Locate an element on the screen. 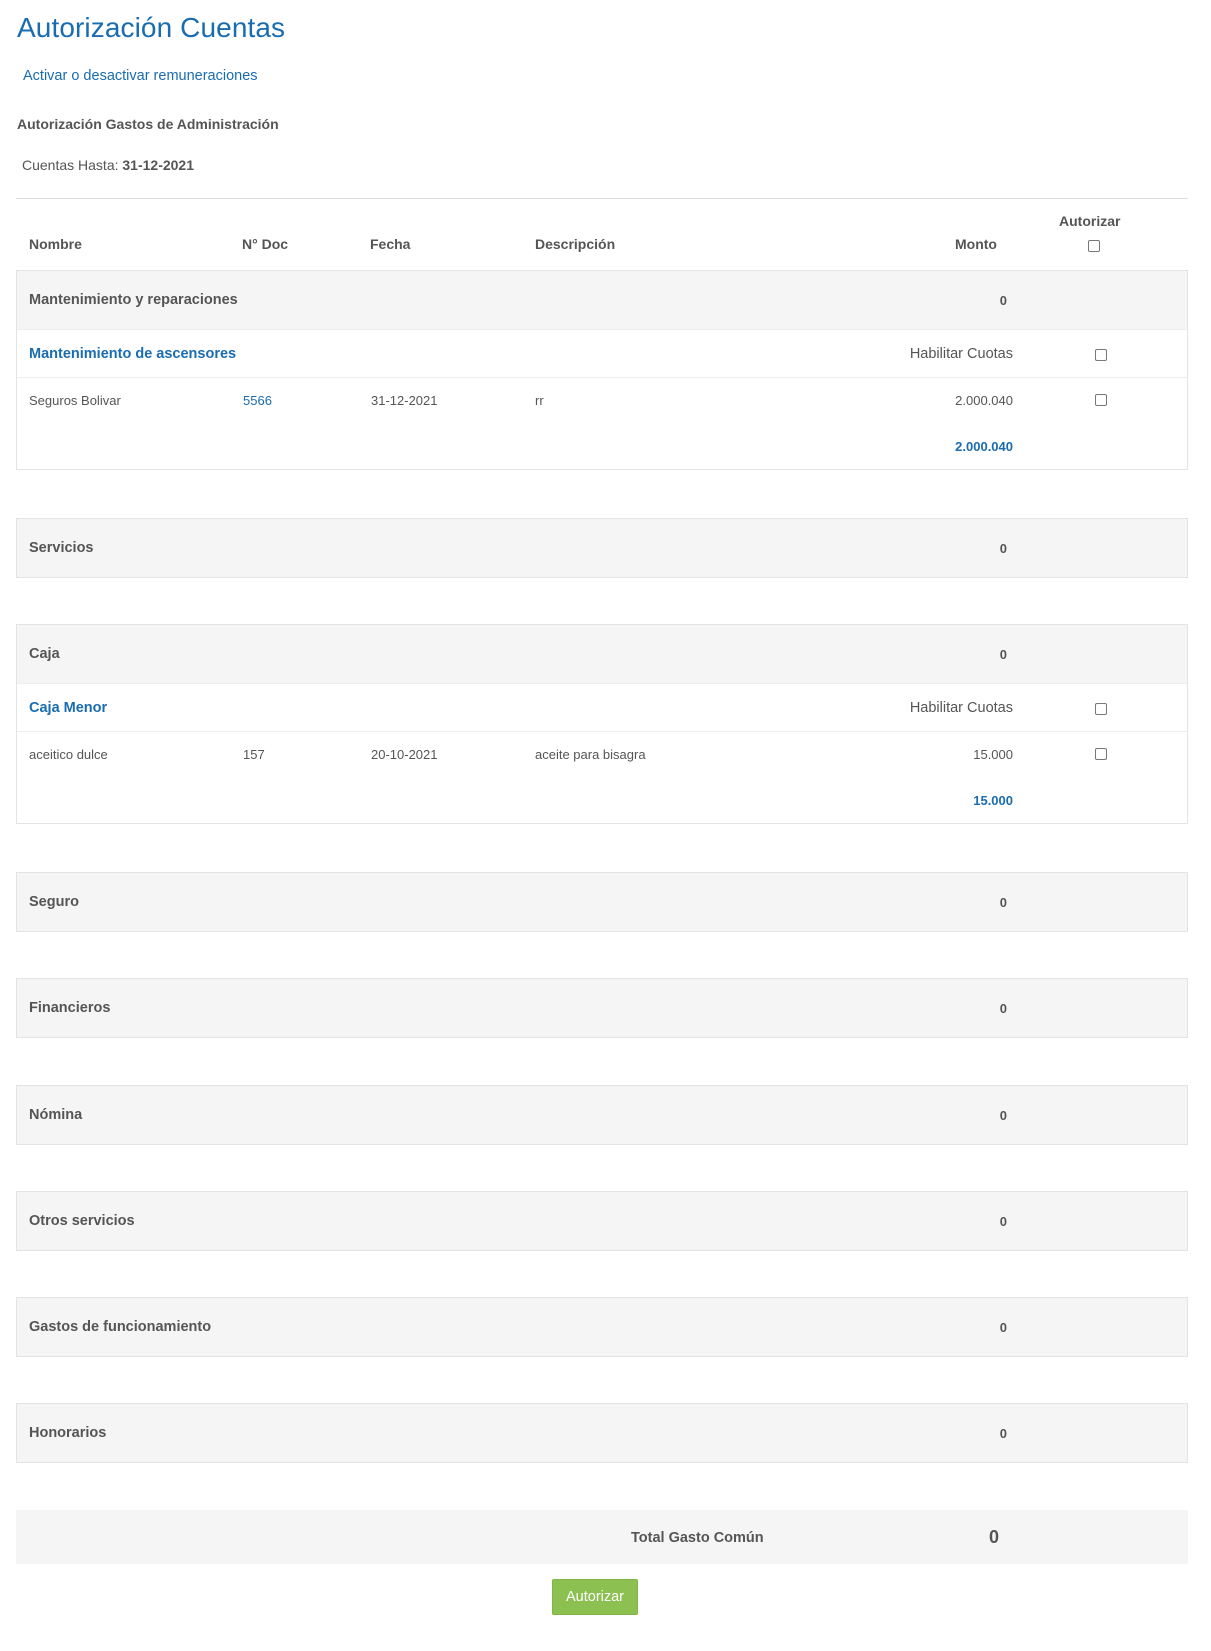 This screenshot has height=1651, width=1211. group-seguro: Seguro 0 is located at coordinates (602, 902).